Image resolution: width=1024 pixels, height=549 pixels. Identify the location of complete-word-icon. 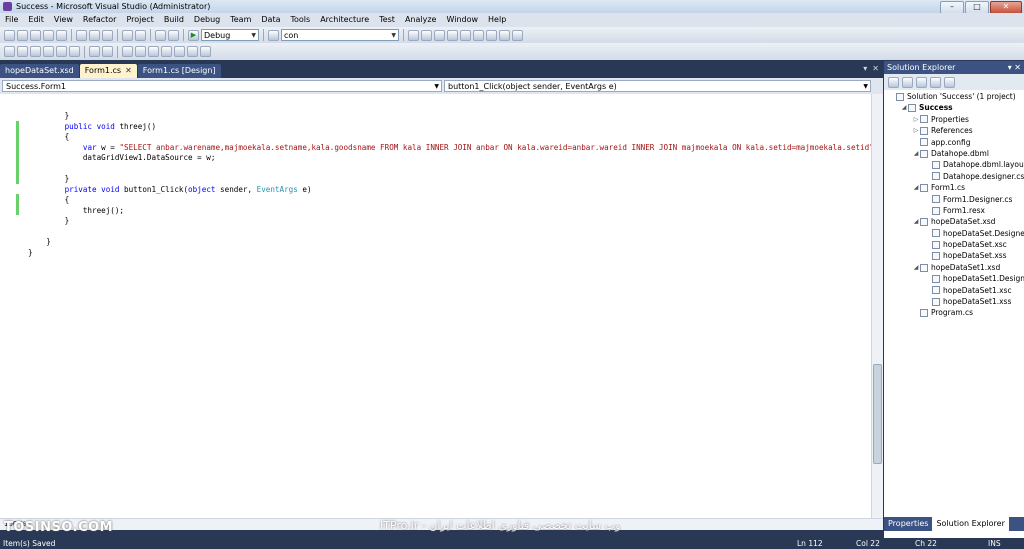
(48, 51).